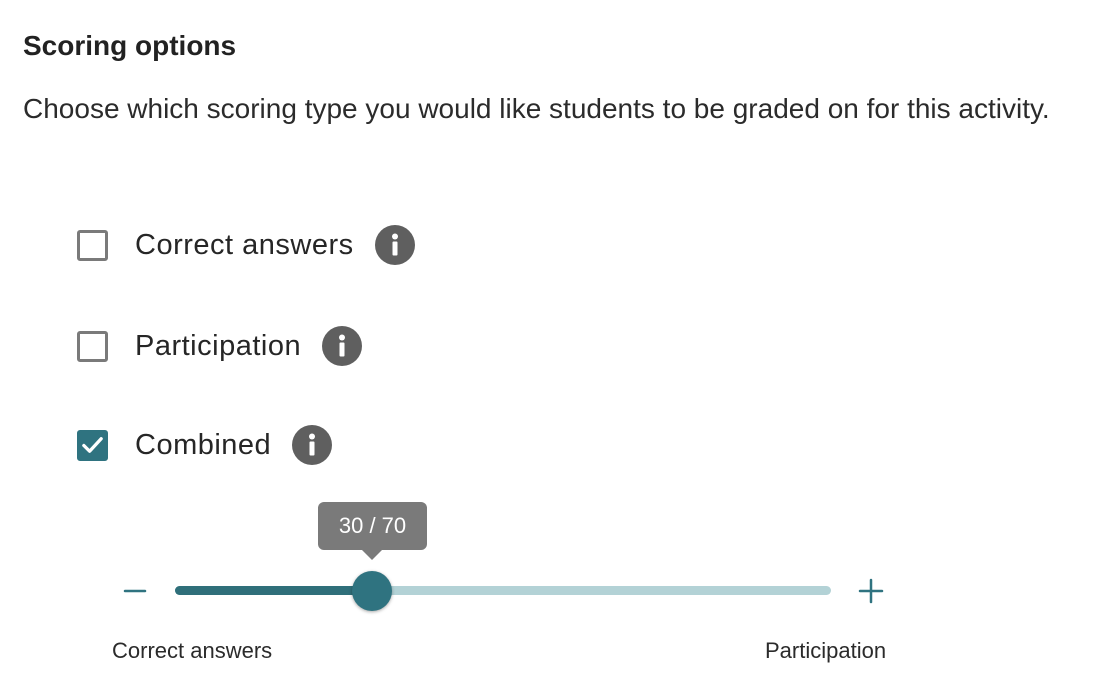  Describe the element at coordinates (372, 554) in the screenshot. I see `tooltip-arrow` at that location.